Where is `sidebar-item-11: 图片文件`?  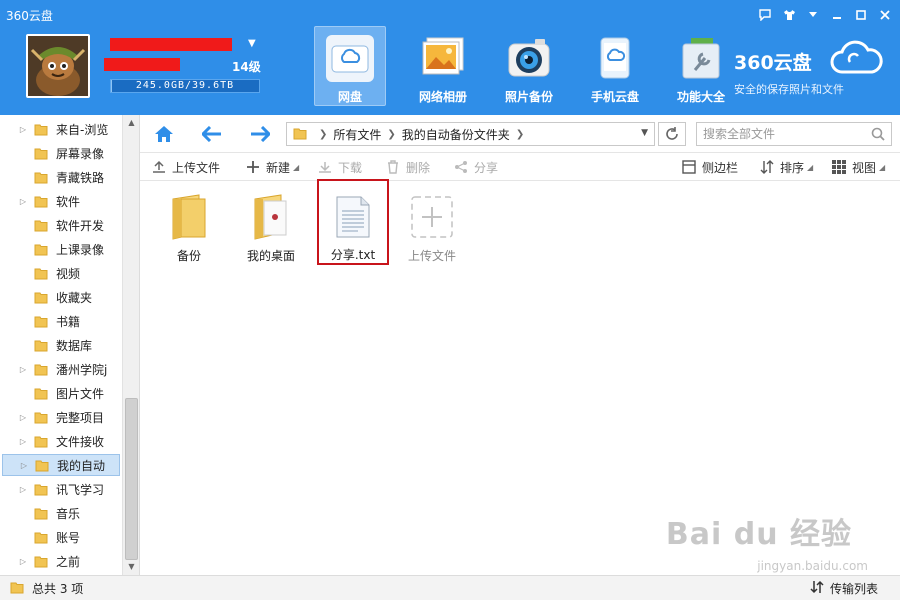 sidebar-item-11: 图片文件 is located at coordinates (61, 393).